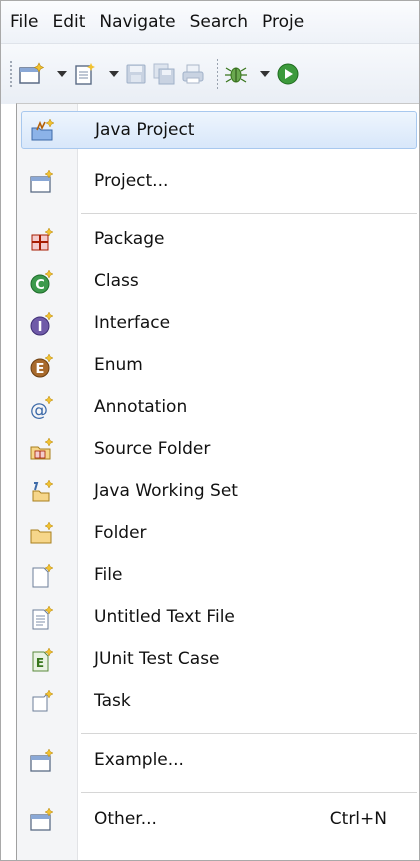  Describe the element at coordinates (219, 240) in the screenshot. I see `menu-item-package: Package` at that location.